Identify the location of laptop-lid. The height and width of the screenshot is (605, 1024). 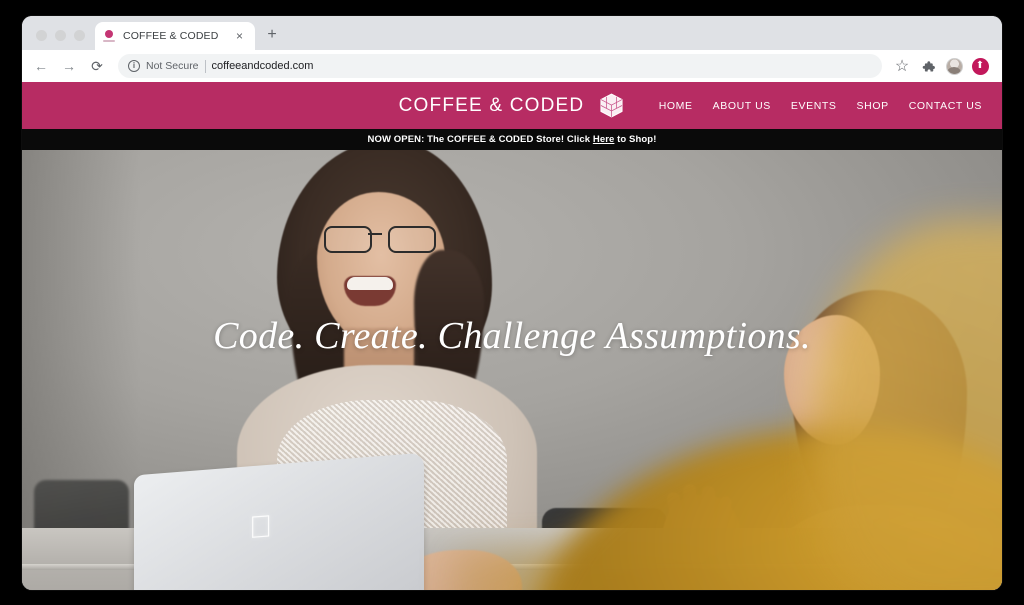
(279, 521).